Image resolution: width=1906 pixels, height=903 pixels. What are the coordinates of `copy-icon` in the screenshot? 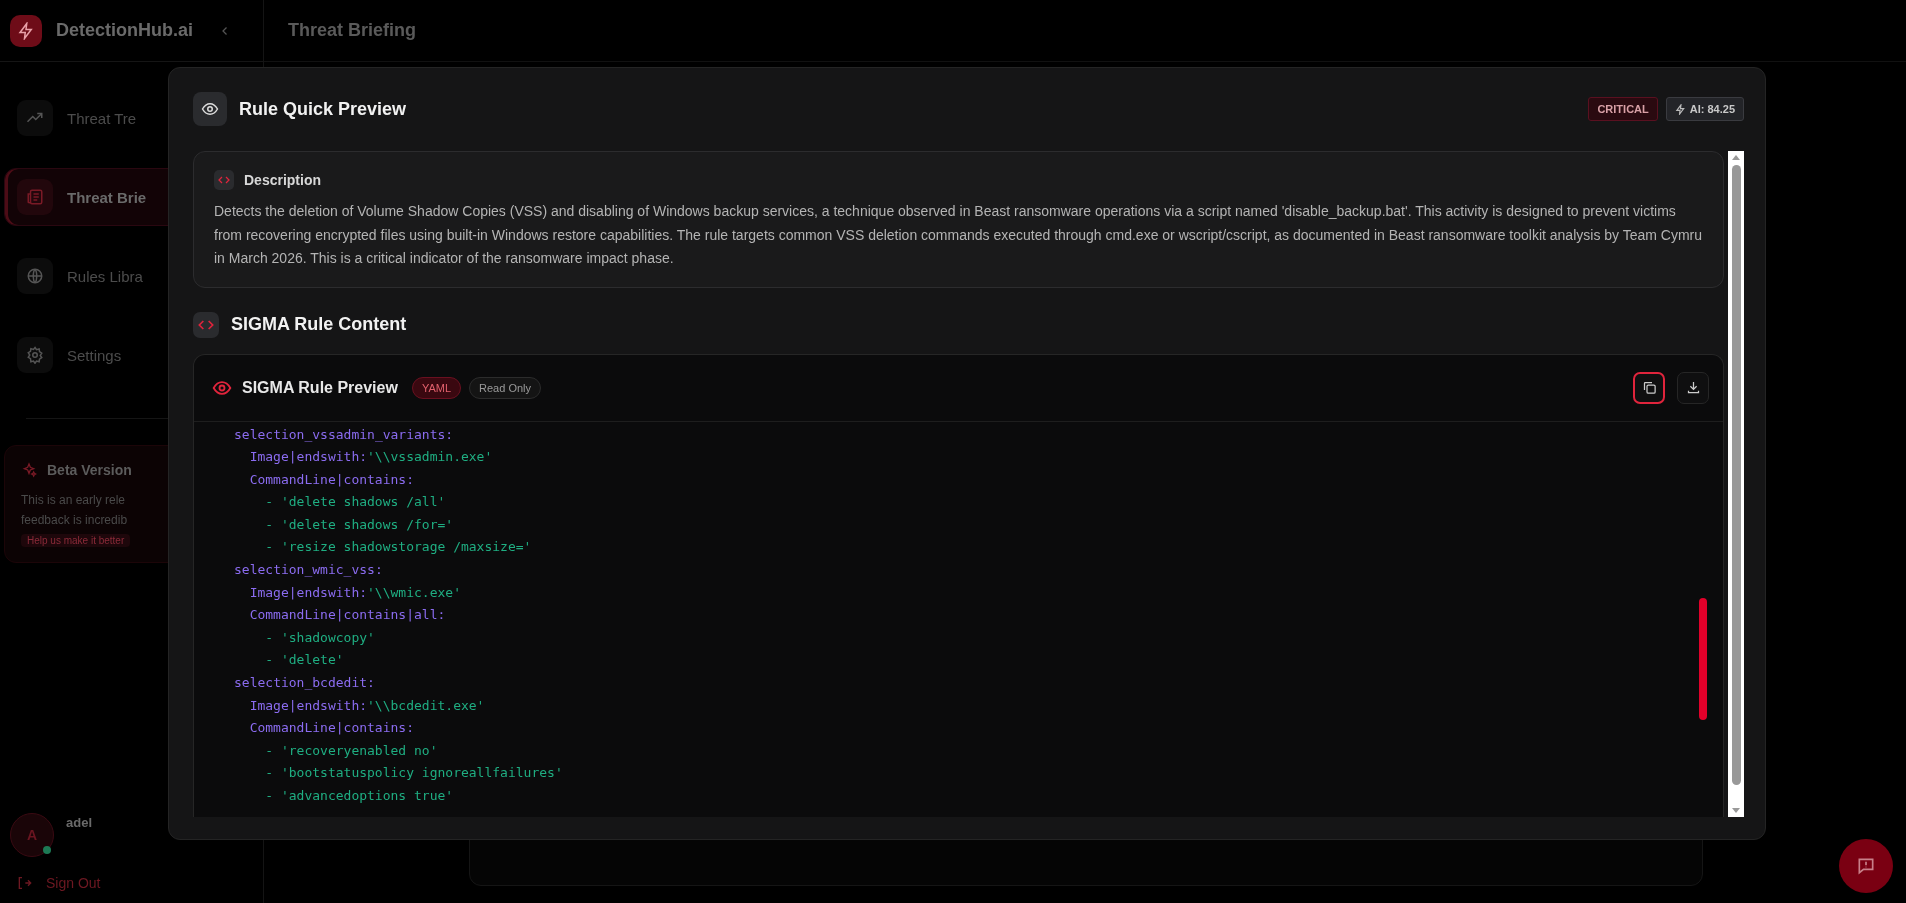 It's located at (1649, 387).